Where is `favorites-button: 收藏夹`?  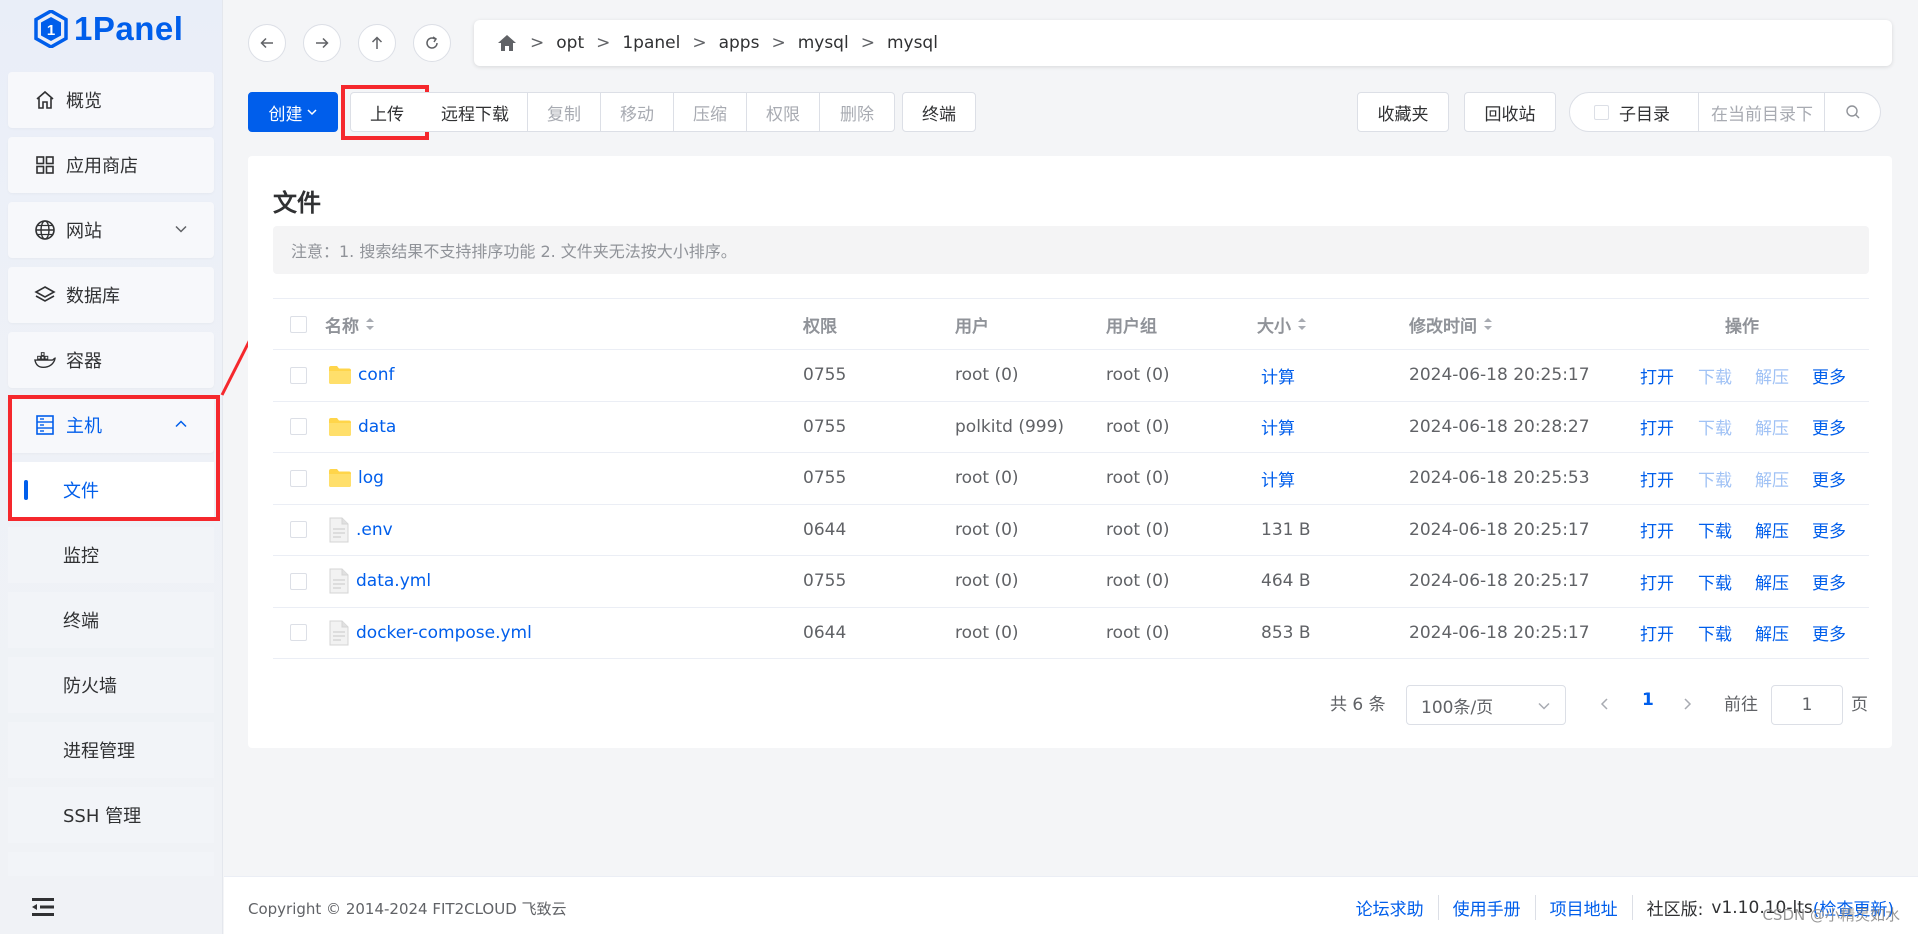
favorites-button: 收藏夹 is located at coordinates (1403, 112).